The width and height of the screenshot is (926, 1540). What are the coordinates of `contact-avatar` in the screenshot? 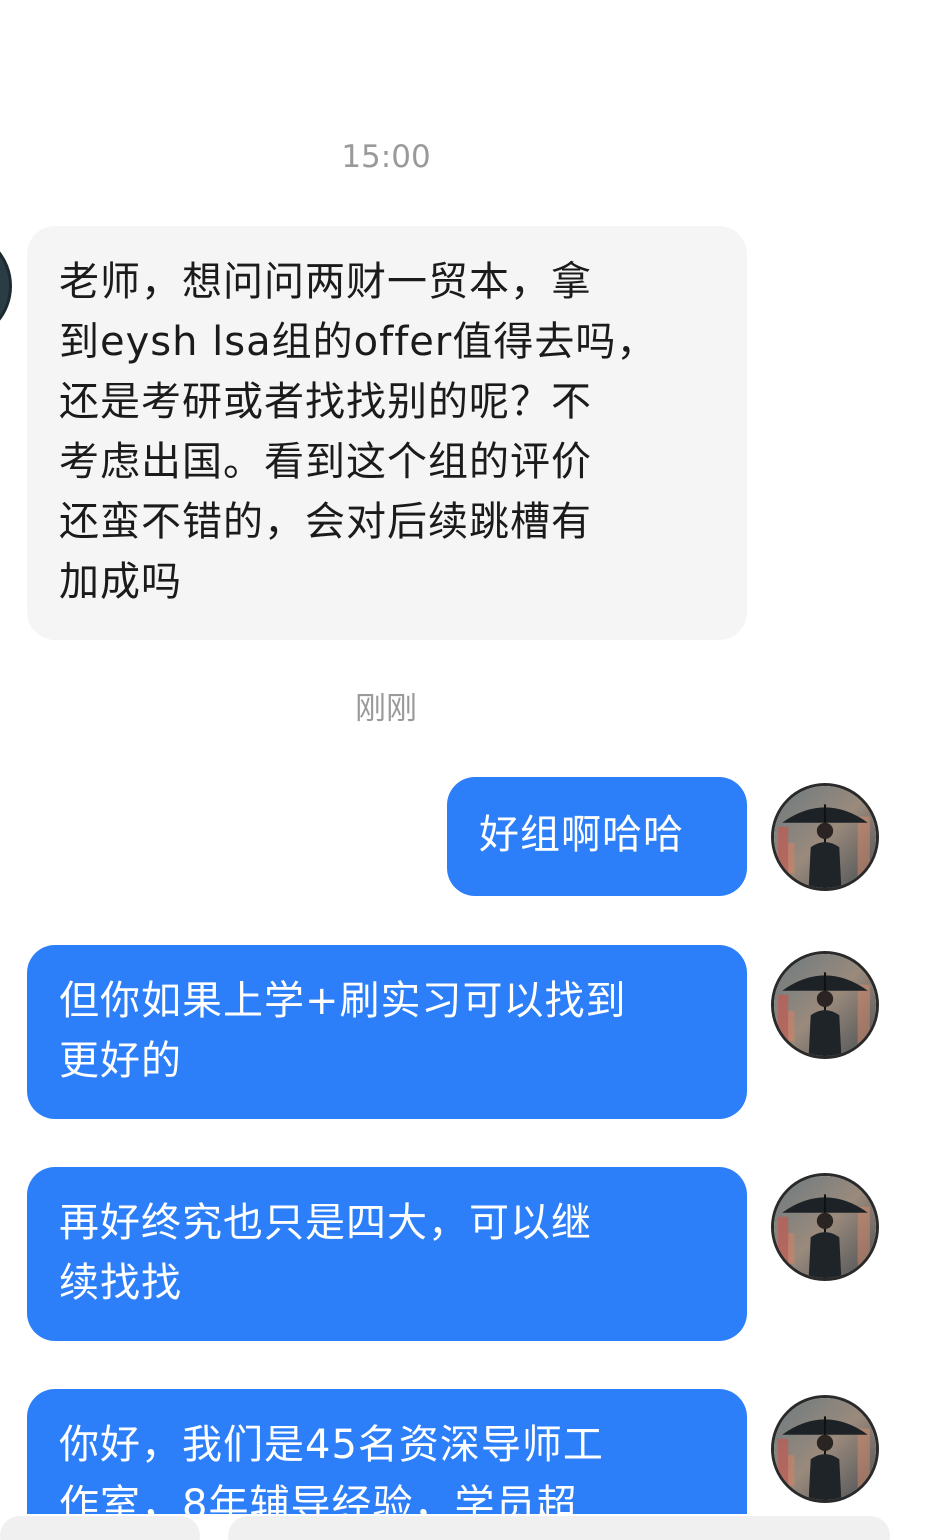 It's located at (6, 286).